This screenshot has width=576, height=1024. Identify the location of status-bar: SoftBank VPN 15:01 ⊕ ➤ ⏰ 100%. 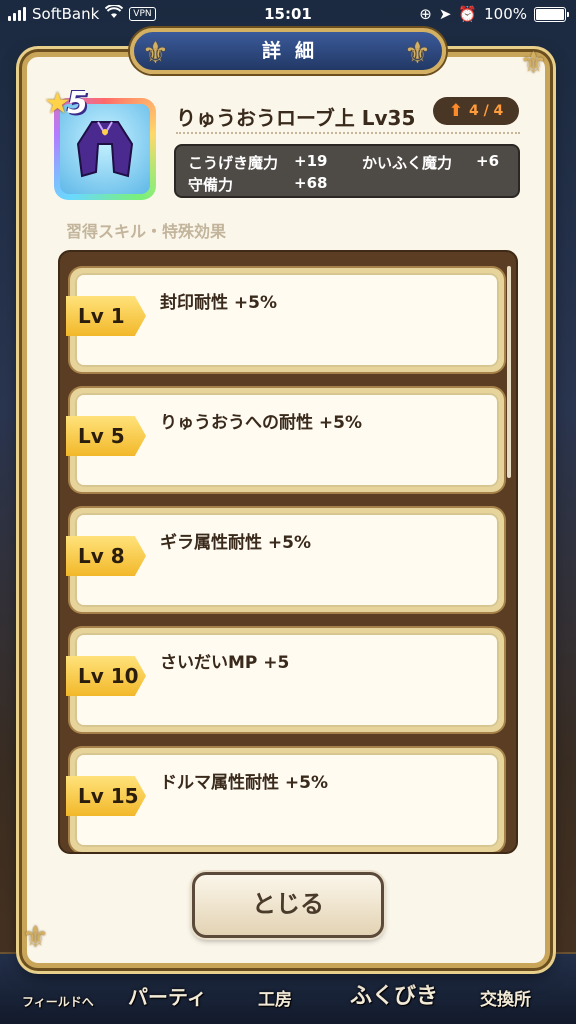
(288, 15).